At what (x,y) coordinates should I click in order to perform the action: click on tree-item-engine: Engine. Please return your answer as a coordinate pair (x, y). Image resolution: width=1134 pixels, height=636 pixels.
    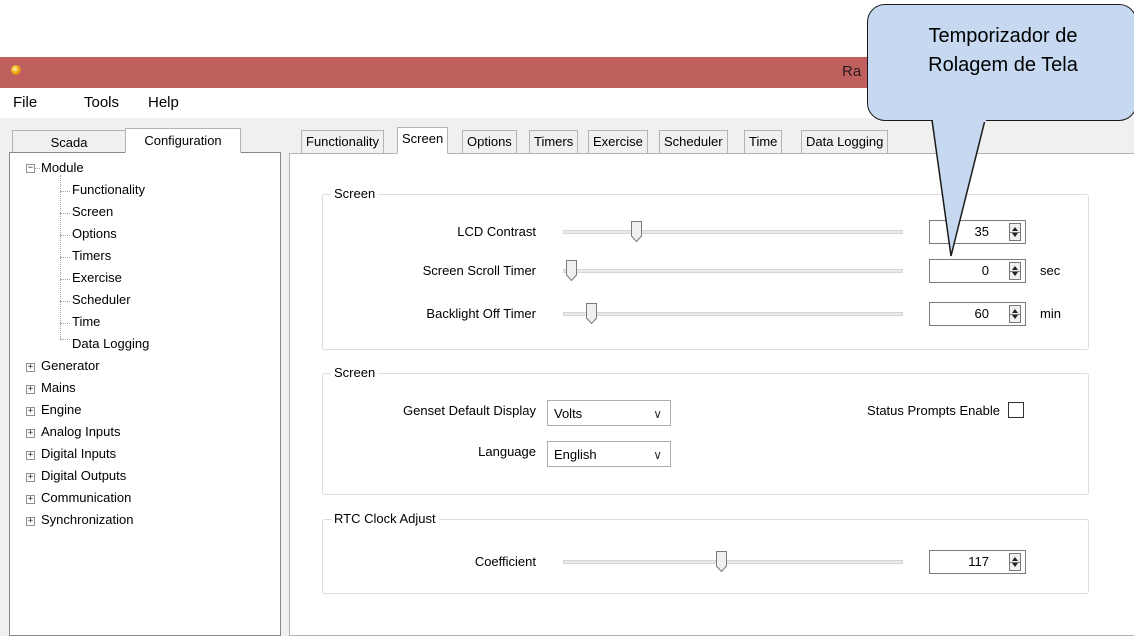
    Looking at the image, I should click on (61, 409).